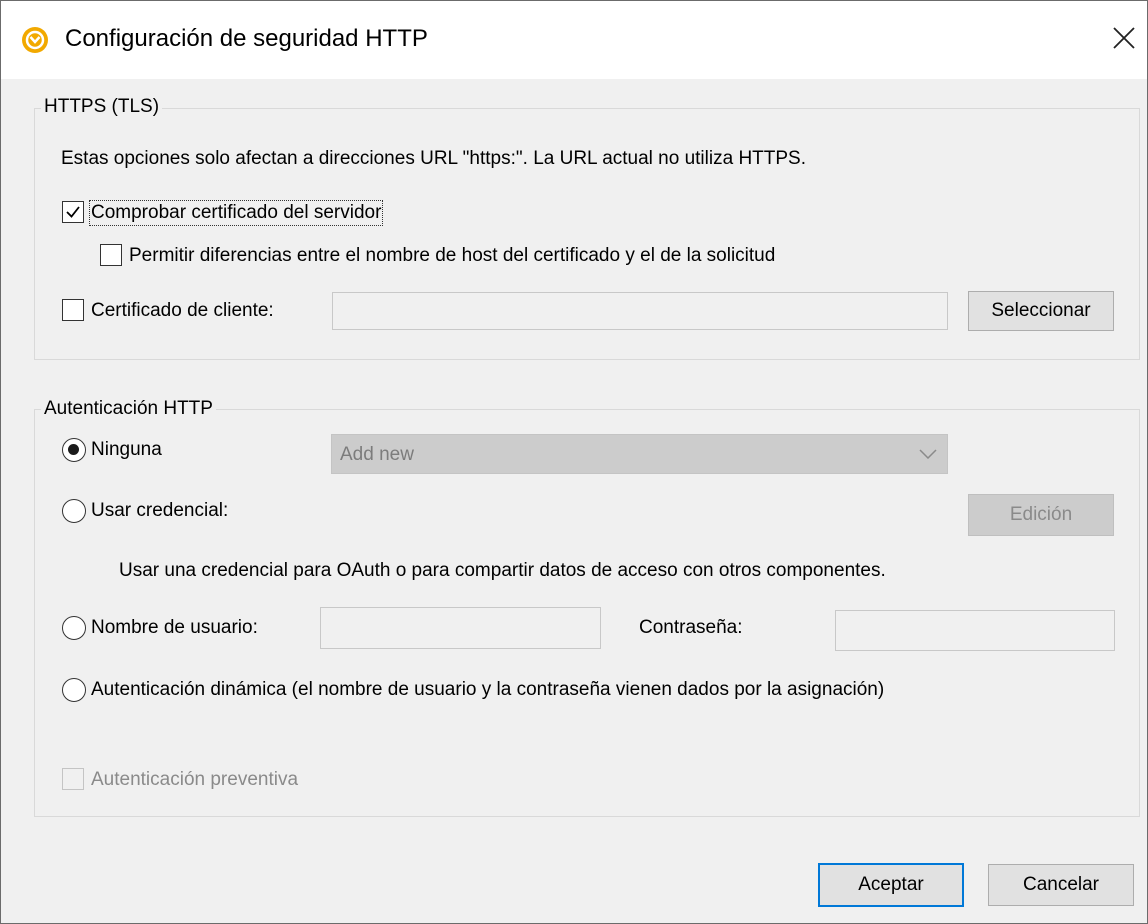 This screenshot has width=1148, height=924. Describe the element at coordinates (73, 310) in the screenshot. I see `client-cert-checkbox` at that location.